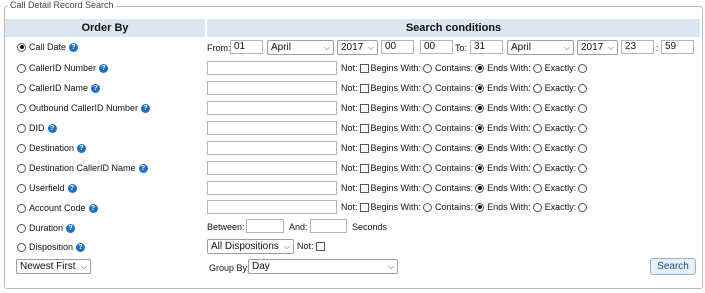 The image size is (705, 293). Describe the element at coordinates (300, 47) in the screenshot. I see `from-month-select: April ⌵` at that location.